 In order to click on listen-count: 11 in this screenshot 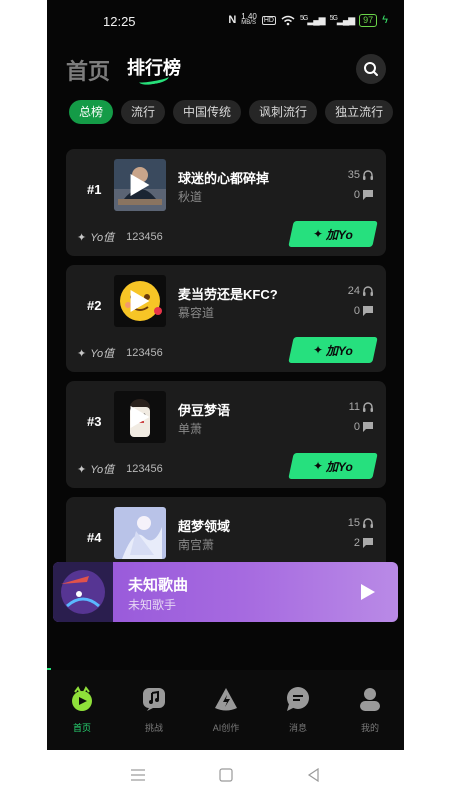, I will do `click(361, 407)`.